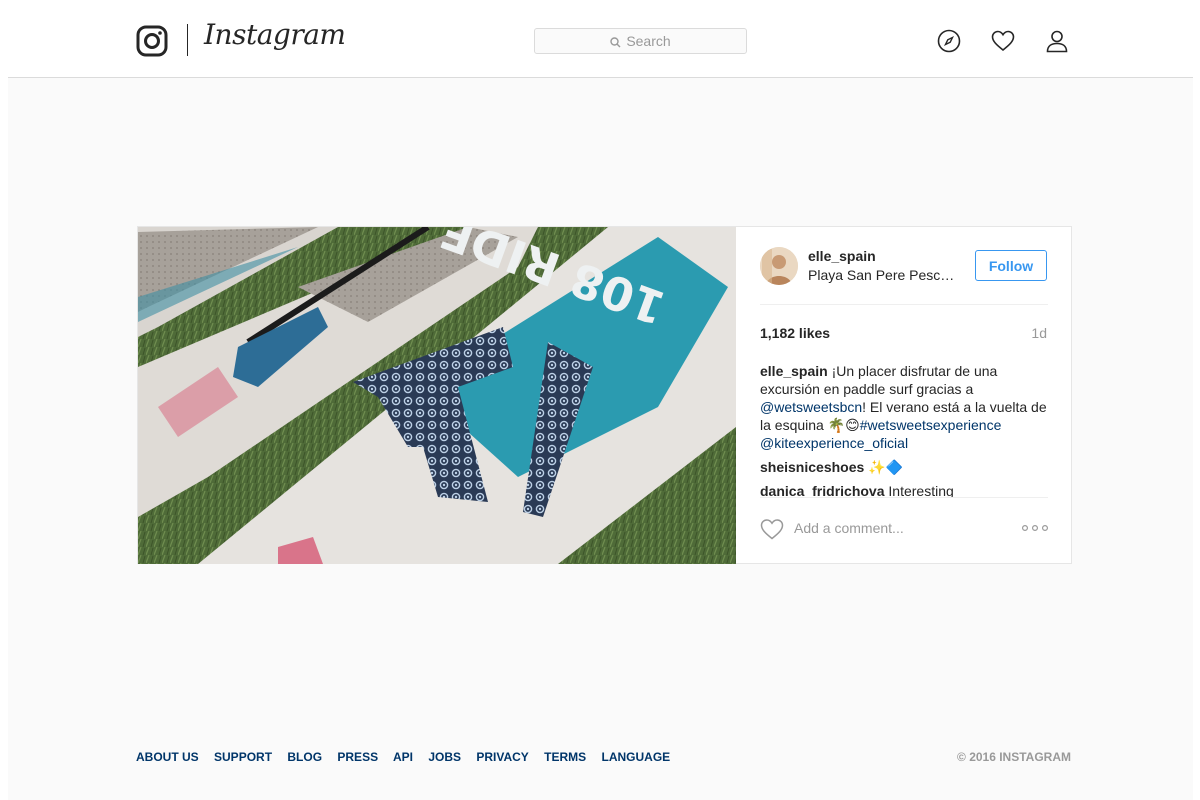  I want to click on comment-username: sheisniceshoes, so click(812, 467).